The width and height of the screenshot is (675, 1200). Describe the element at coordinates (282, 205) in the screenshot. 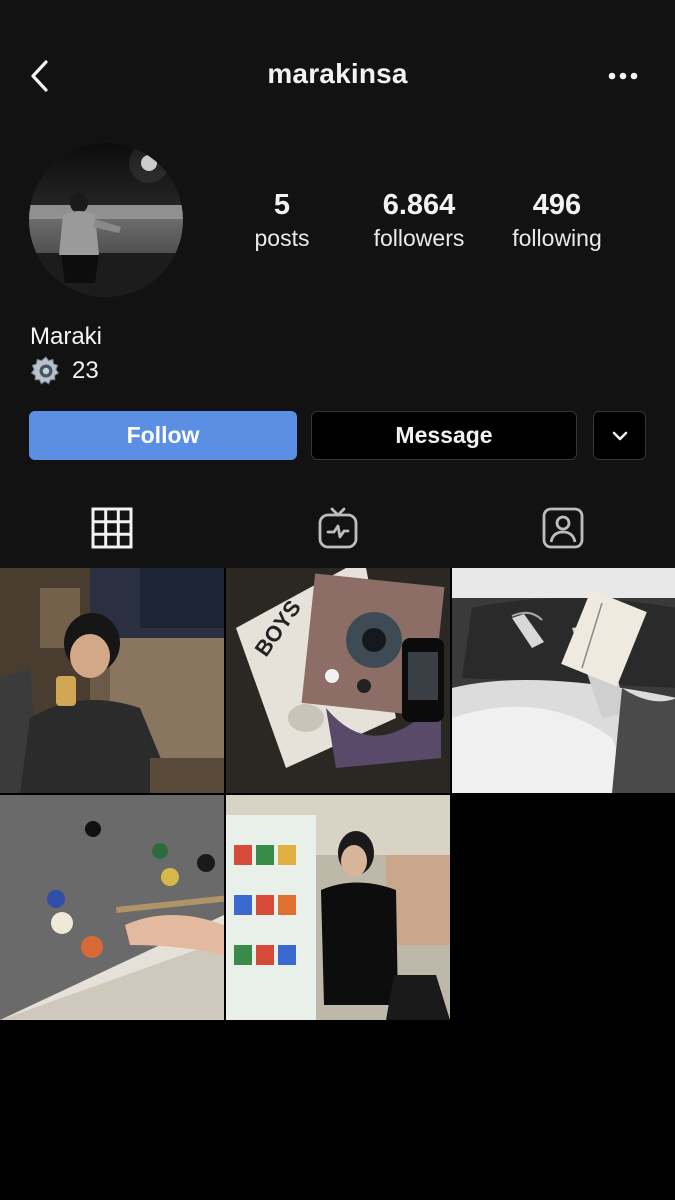

I see `posts-count-value: 5` at that location.